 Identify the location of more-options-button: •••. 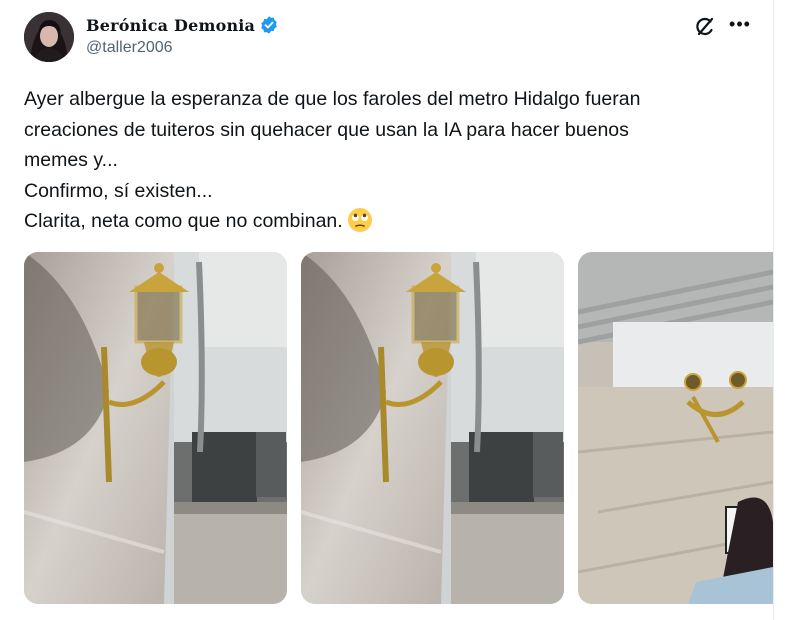
(740, 25).